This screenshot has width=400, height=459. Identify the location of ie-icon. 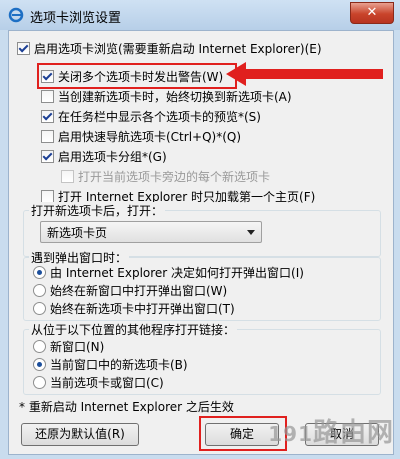
(16, 15).